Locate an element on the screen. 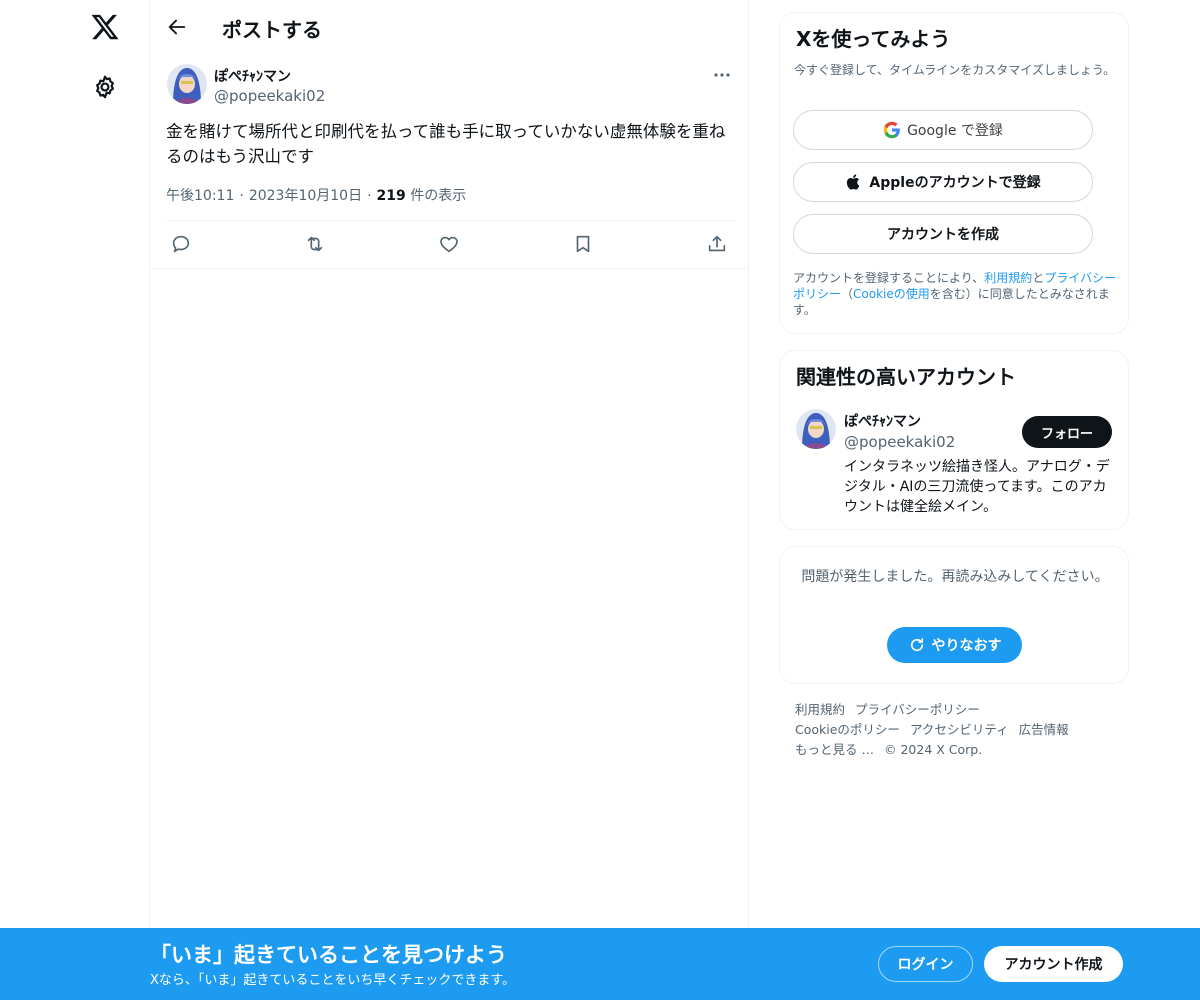 The image size is (1200, 1000). footer-copyright: © 2024 X Corp. is located at coordinates (933, 749).